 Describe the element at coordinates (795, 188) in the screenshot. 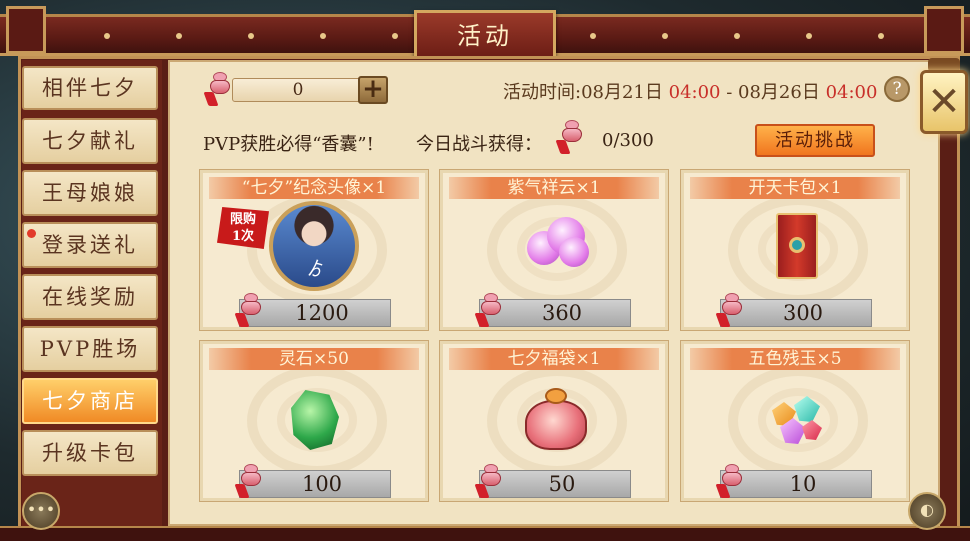

I see `item-name: 开天卡包×1` at that location.